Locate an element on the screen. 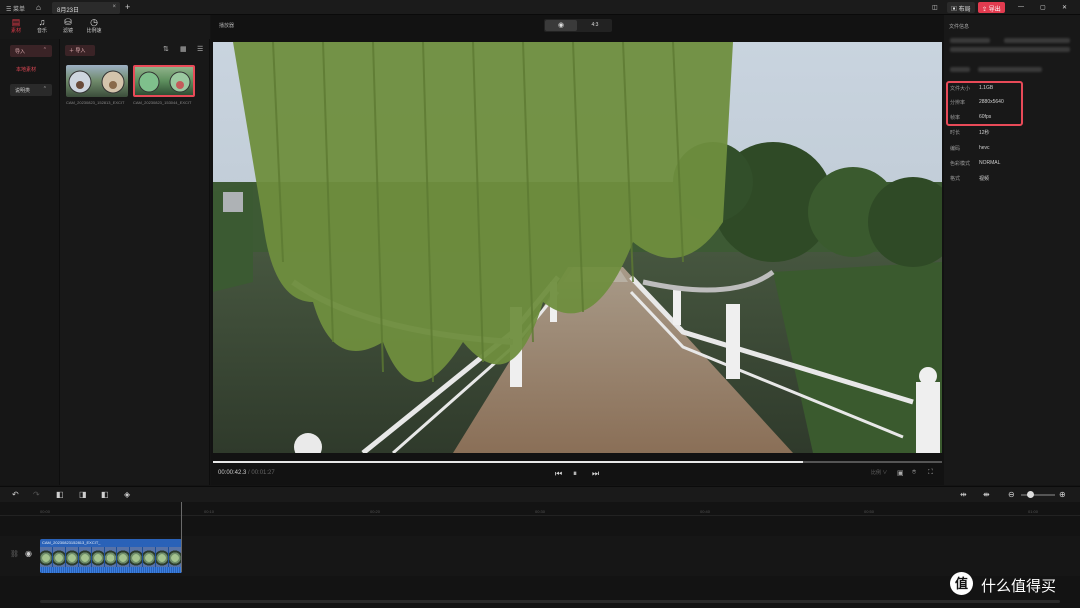  import-button: ＋ 导入 is located at coordinates (80, 50).